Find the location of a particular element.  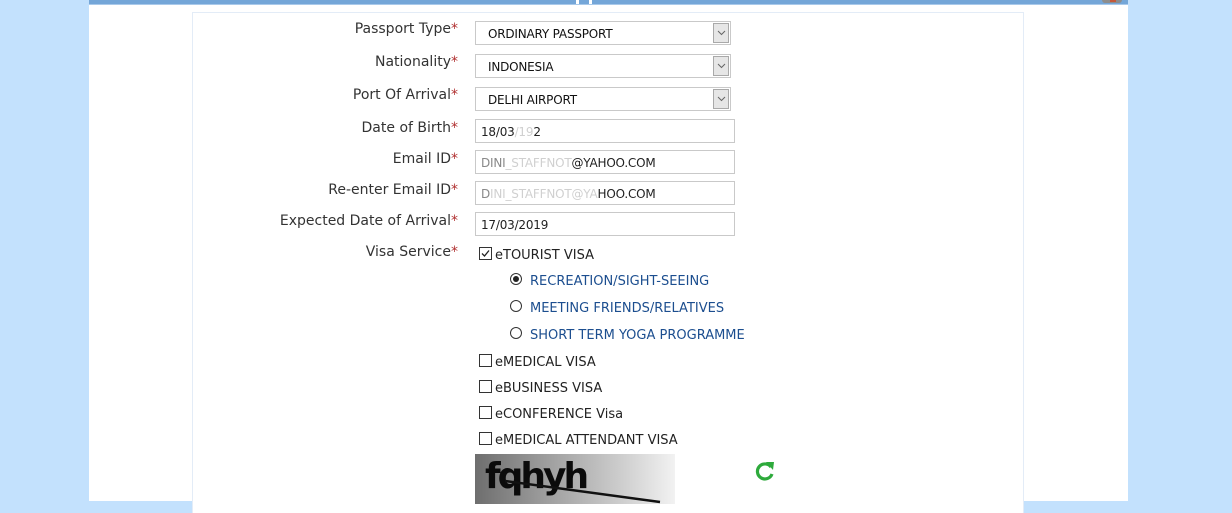

emedical-attendant-label: eMEDICAL ATTENDANT VISA is located at coordinates (586, 440).